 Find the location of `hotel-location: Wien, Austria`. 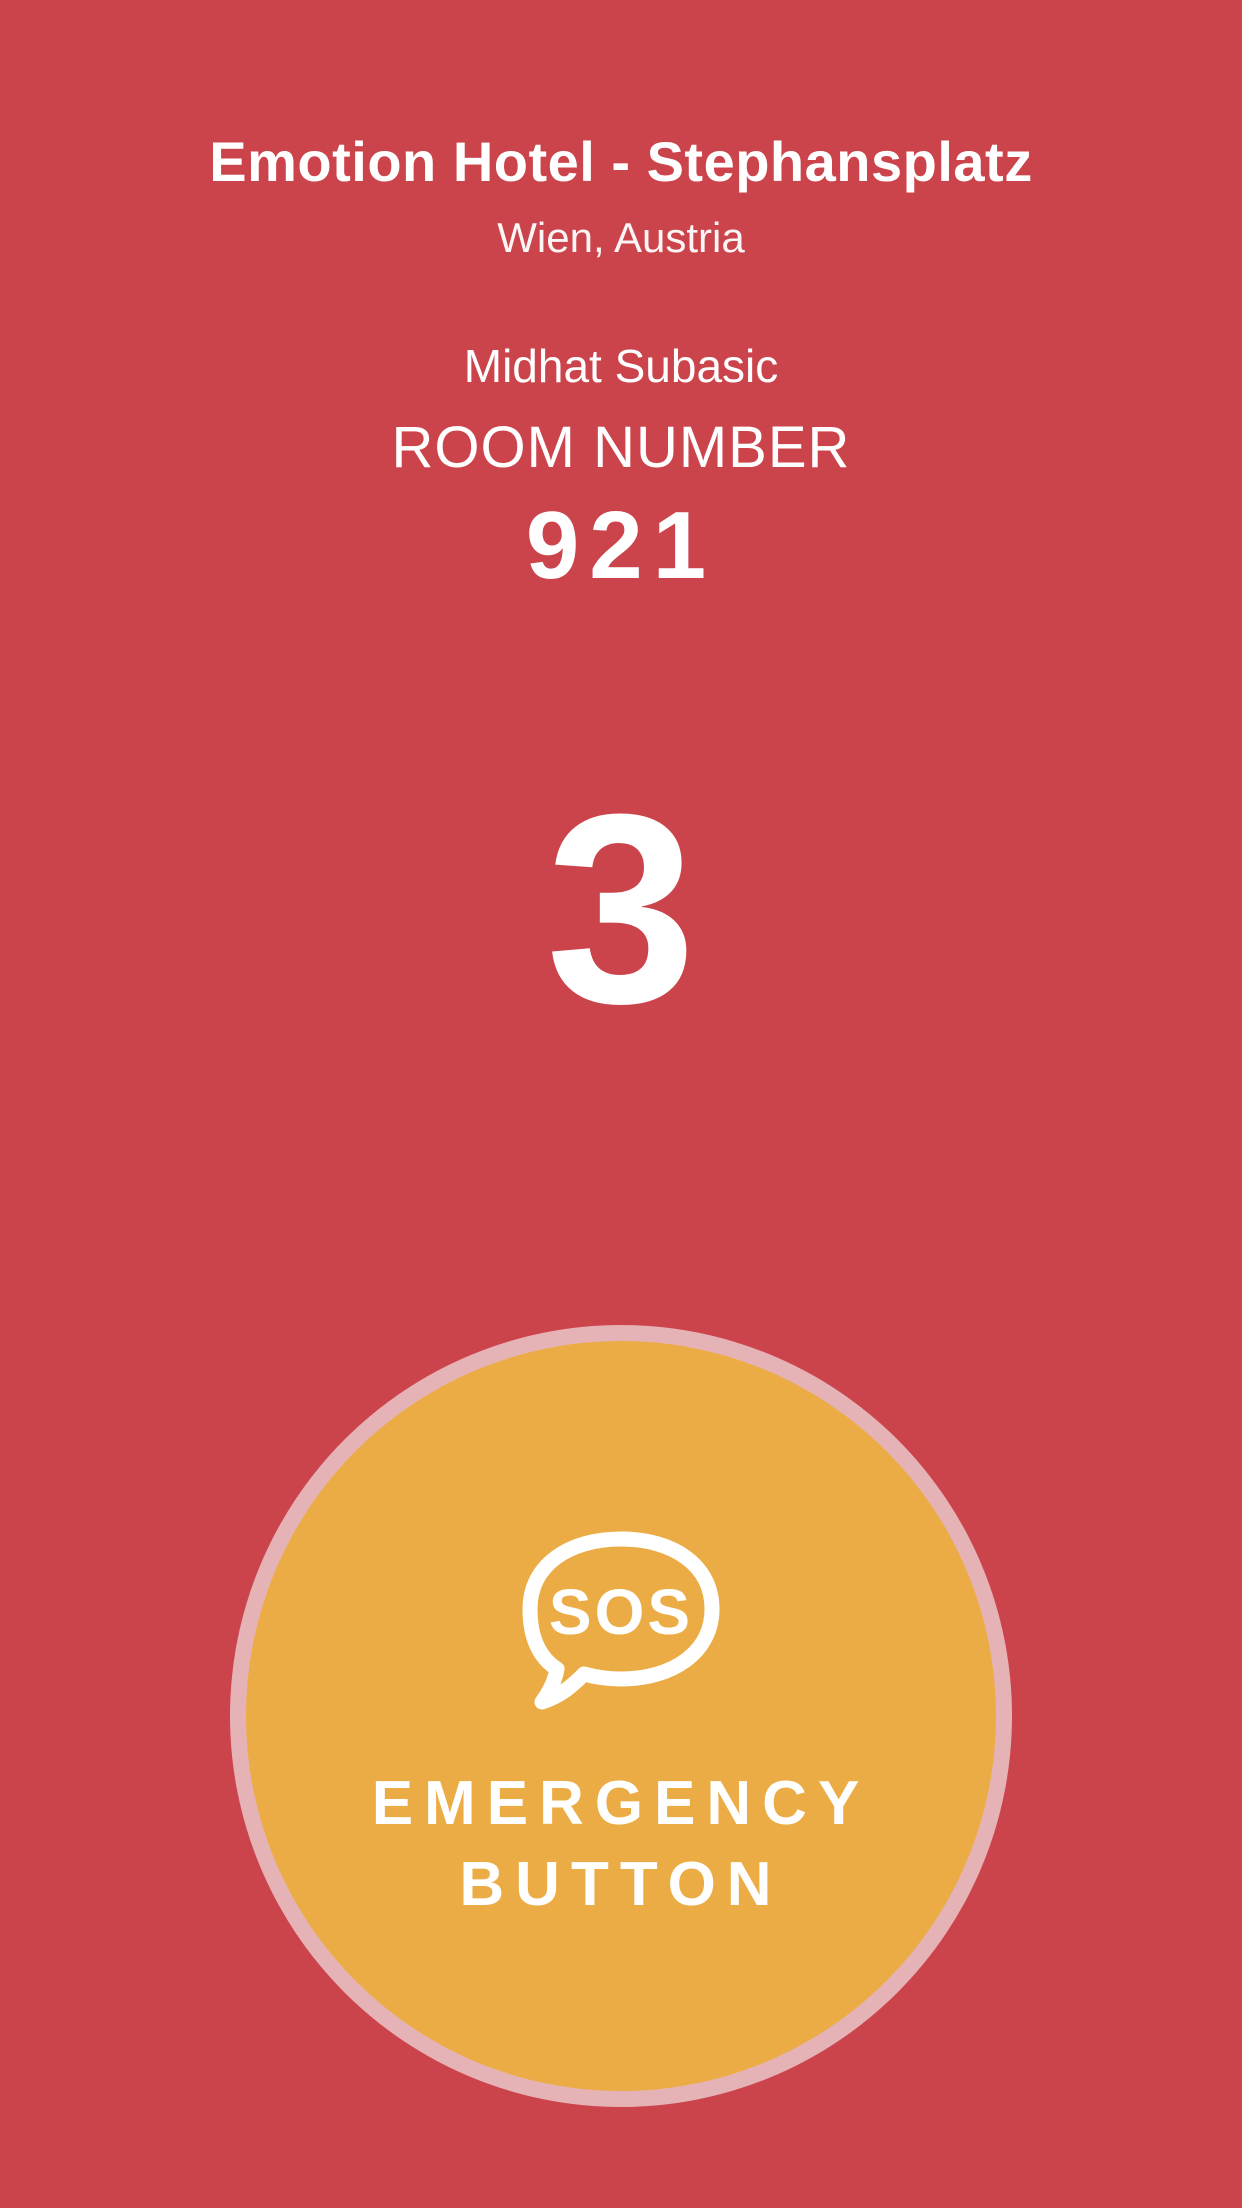

hotel-location: Wien, Austria is located at coordinates (621, 237).